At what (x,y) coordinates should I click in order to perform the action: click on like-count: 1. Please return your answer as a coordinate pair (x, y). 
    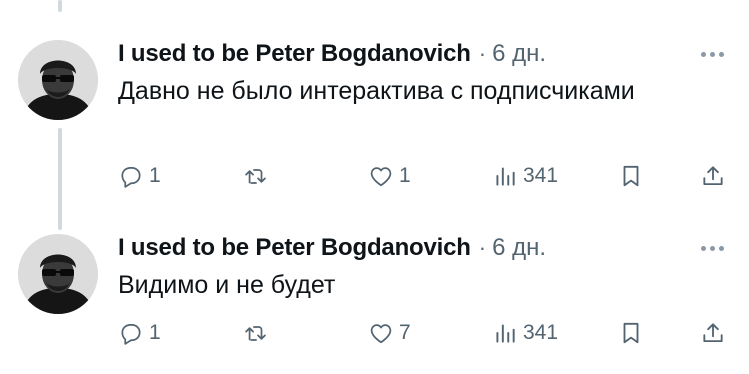
    Looking at the image, I should click on (405, 175).